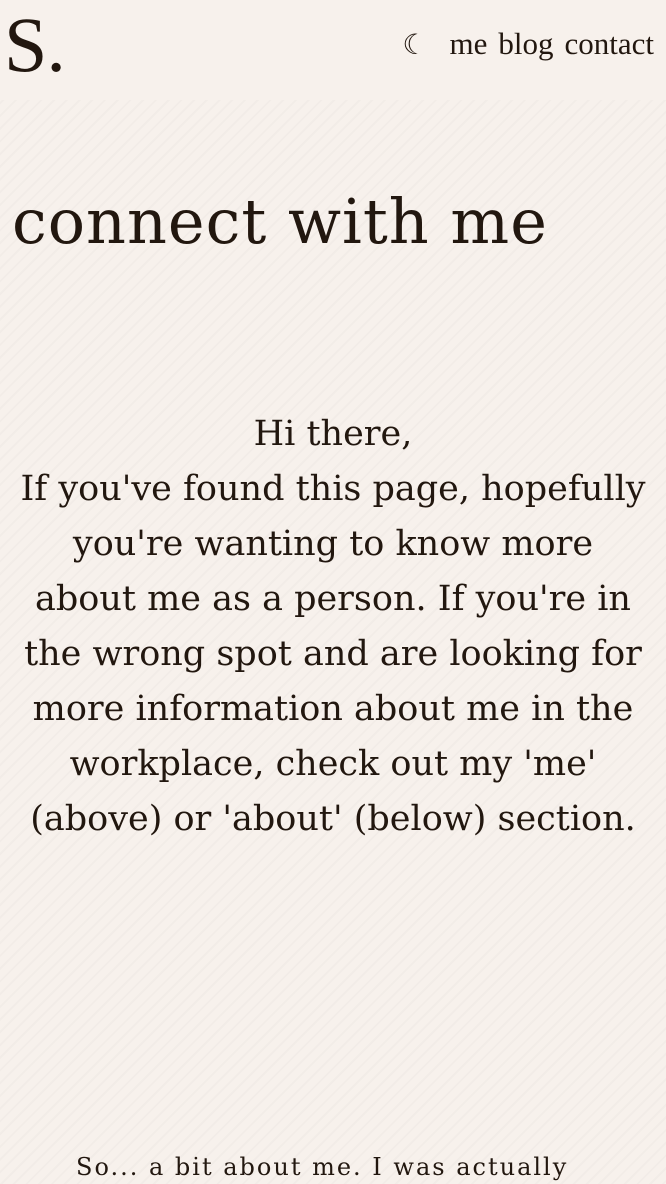  What do you see at coordinates (414, 46) in the screenshot?
I see `moon-icon: ☾` at bounding box center [414, 46].